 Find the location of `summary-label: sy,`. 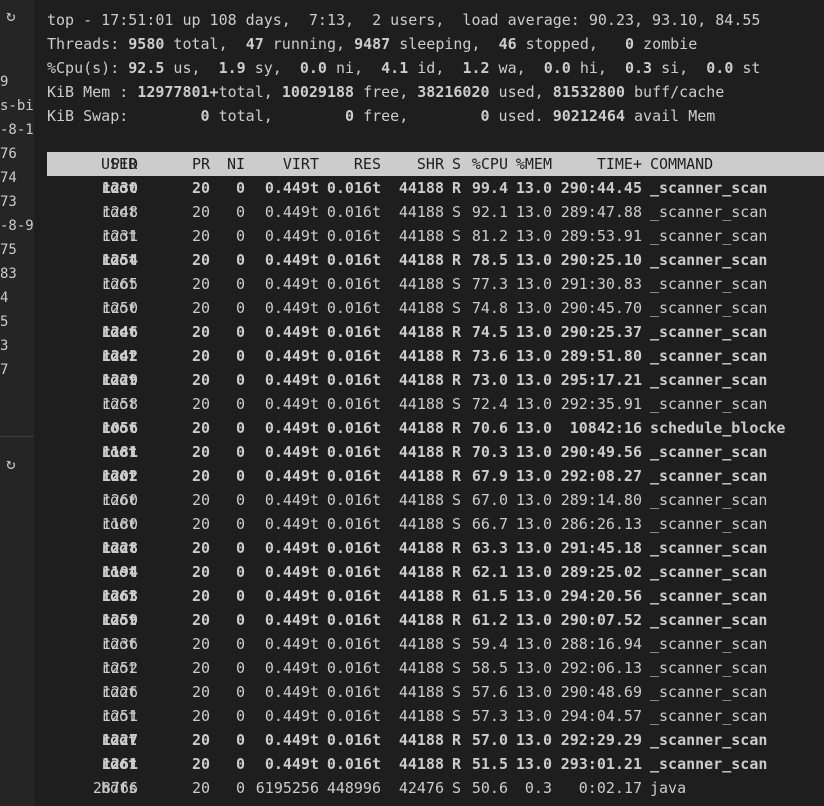

summary-label: sy, is located at coordinates (272, 68).